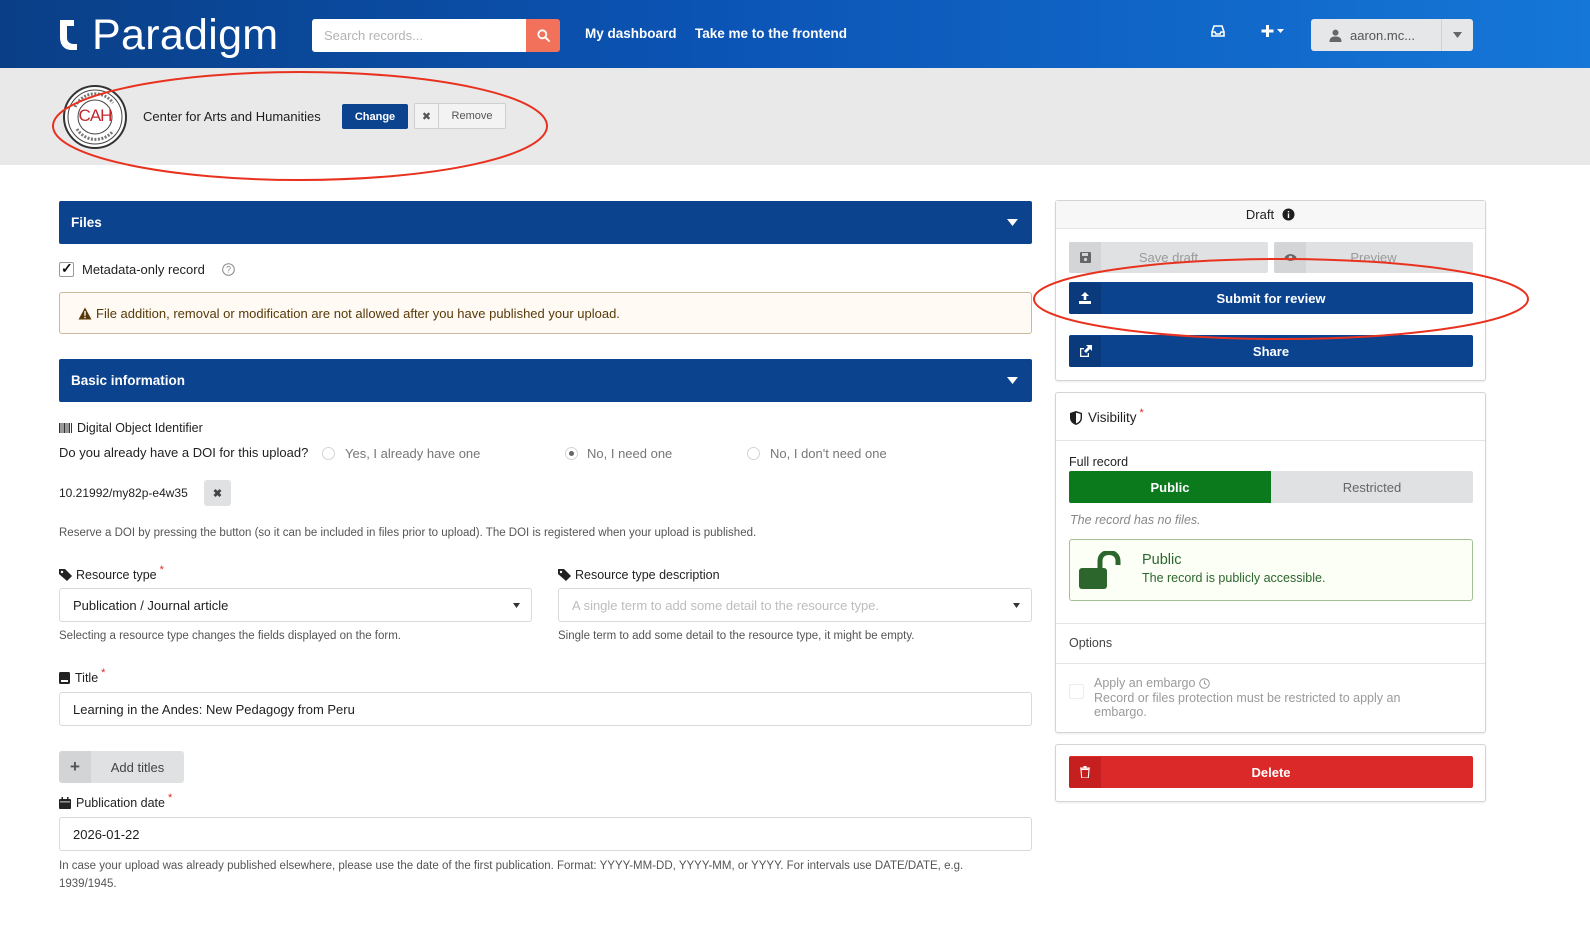 This screenshot has width=1590, height=930. What do you see at coordinates (116, 575) in the screenshot?
I see `resource-type-label-text: Resource type` at bounding box center [116, 575].